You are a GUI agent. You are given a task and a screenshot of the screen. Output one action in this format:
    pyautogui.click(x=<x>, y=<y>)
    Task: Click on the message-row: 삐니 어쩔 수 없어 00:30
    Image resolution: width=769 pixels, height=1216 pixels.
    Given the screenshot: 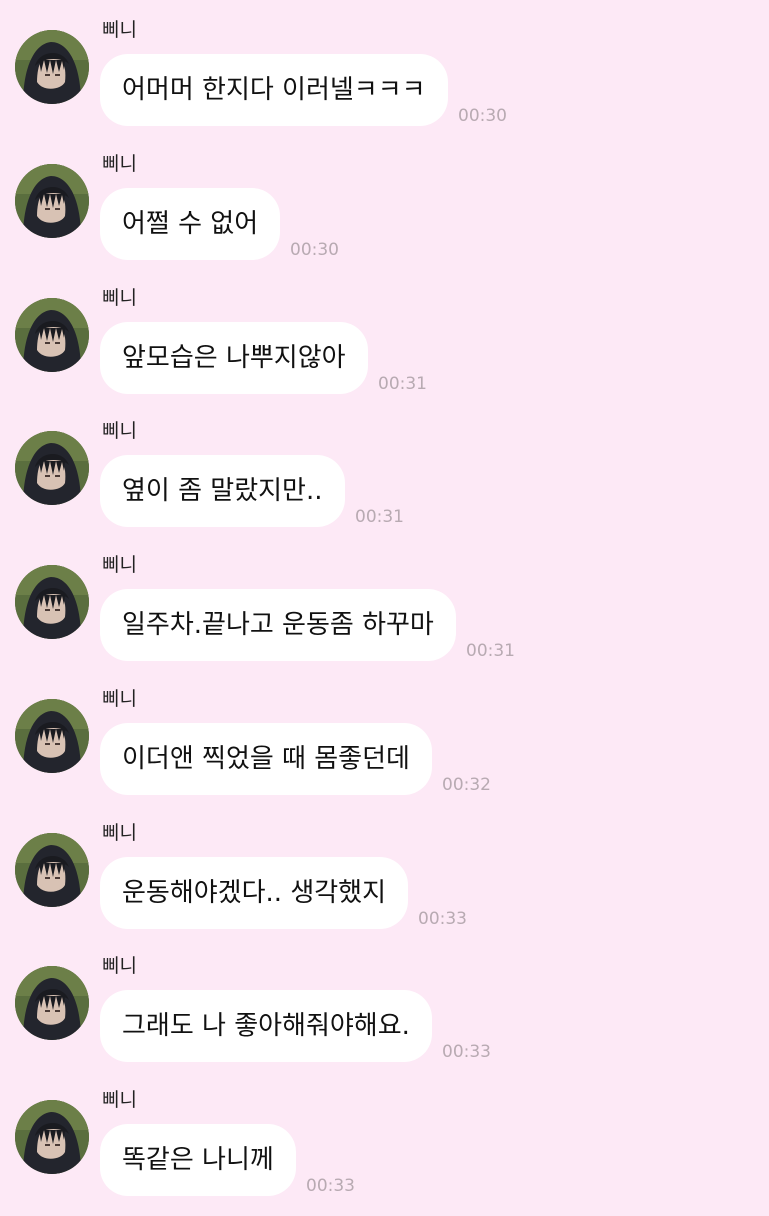 What is the action you would take?
    pyautogui.click(x=384, y=213)
    